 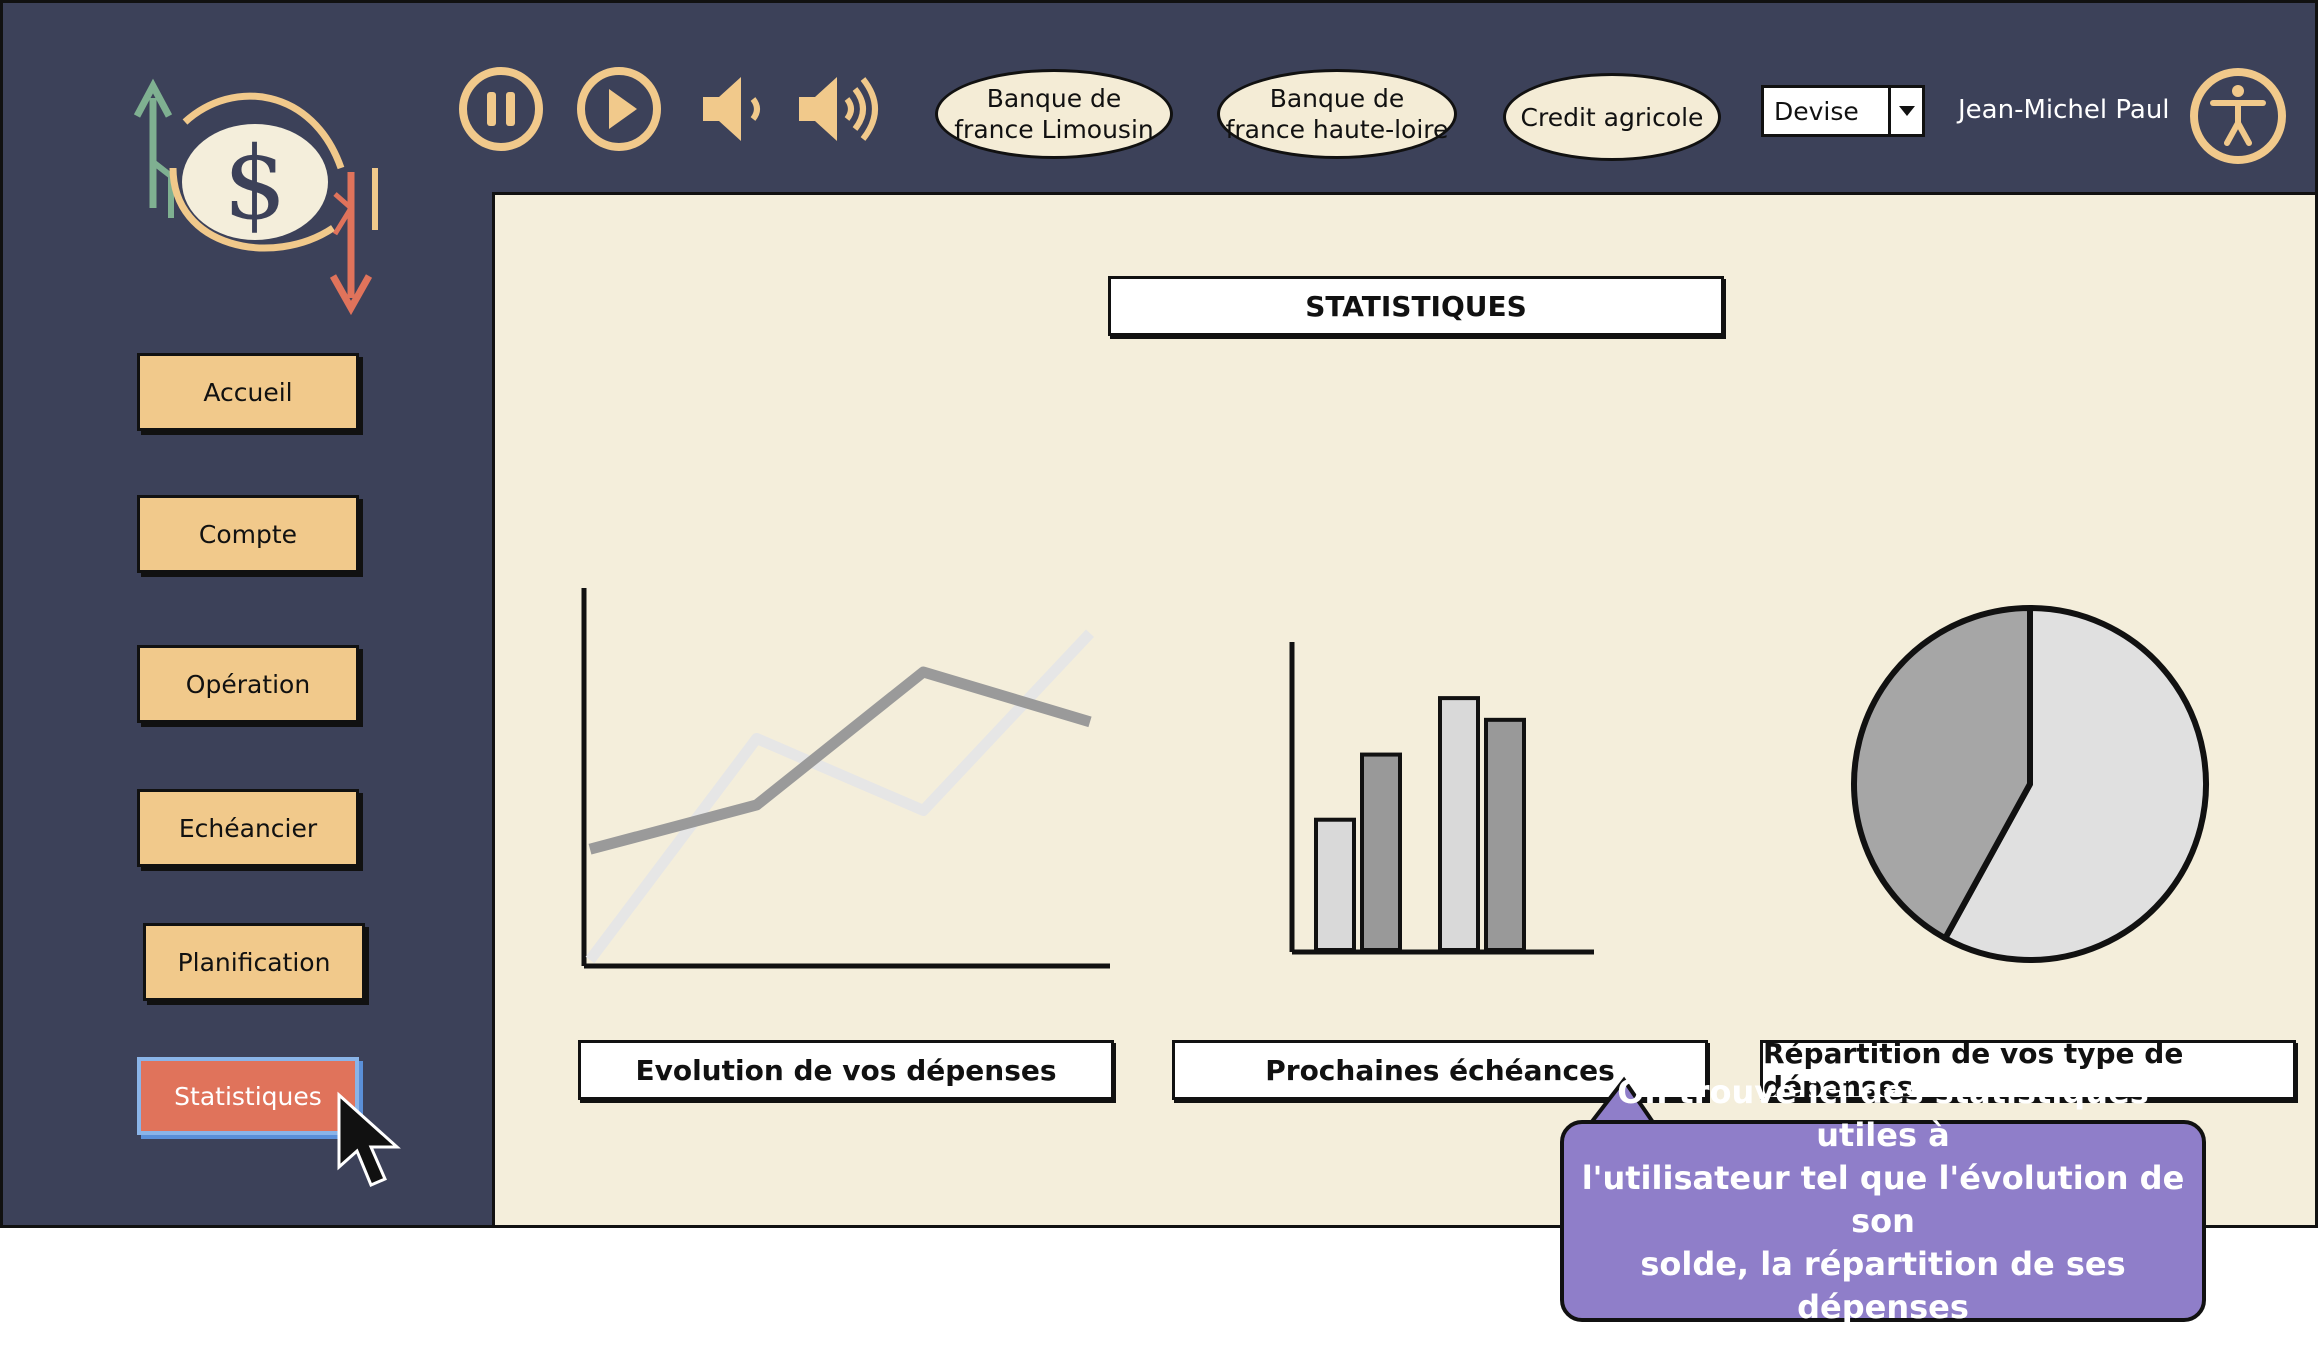 What do you see at coordinates (248, 1096) in the screenshot?
I see `nav-statistiques-button: Statistiques` at bounding box center [248, 1096].